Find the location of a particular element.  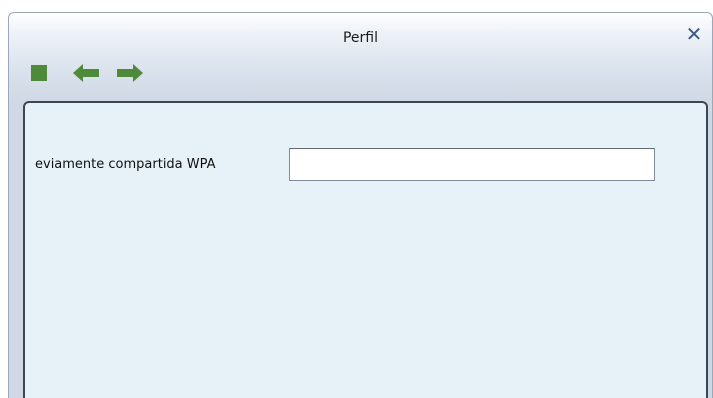

arrow-left-icon is located at coordinates (86, 73).